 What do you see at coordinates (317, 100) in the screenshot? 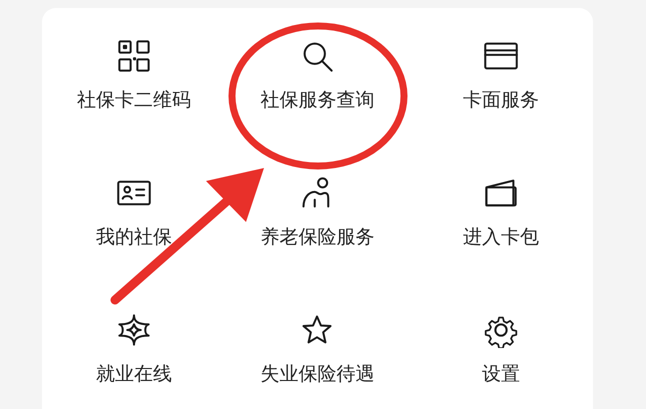
I see `menu-item: 社保服务查询` at bounding box center [317, 100].